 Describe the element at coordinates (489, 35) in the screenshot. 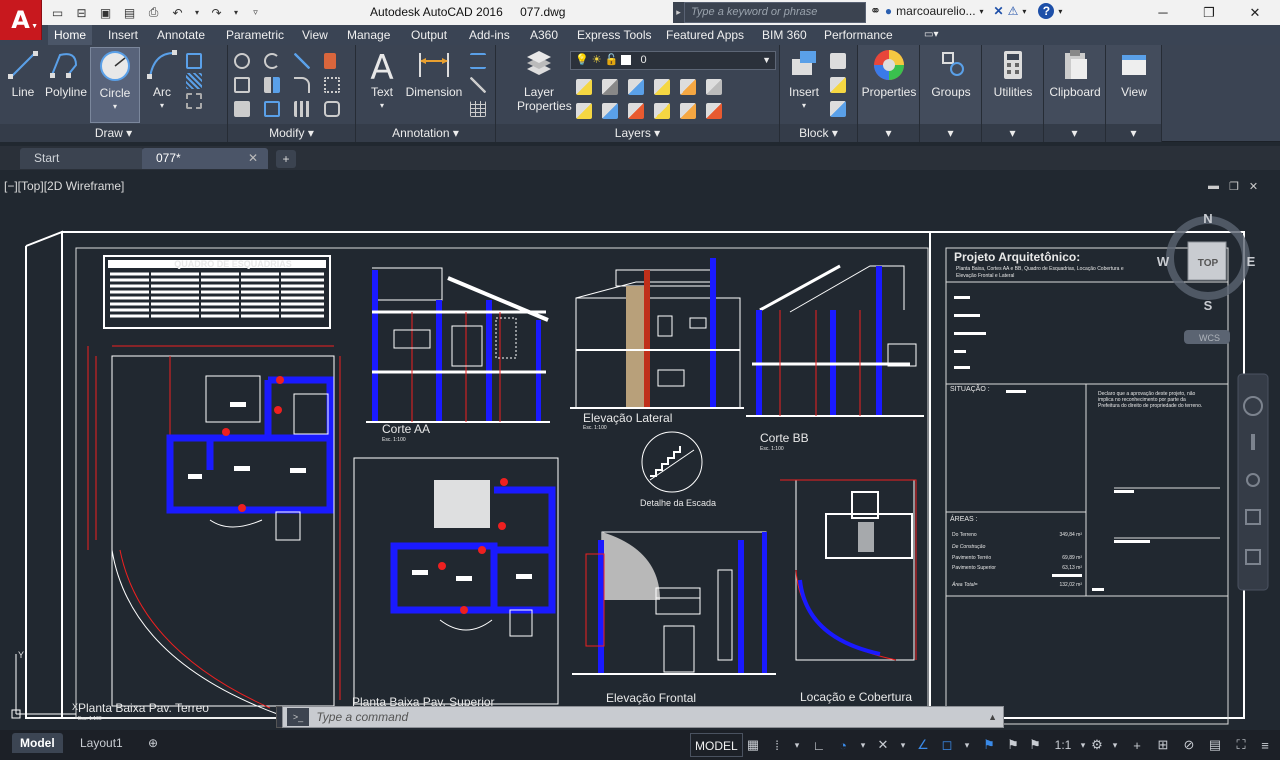

I see `tab-add-ins: Add-ins` at that location.